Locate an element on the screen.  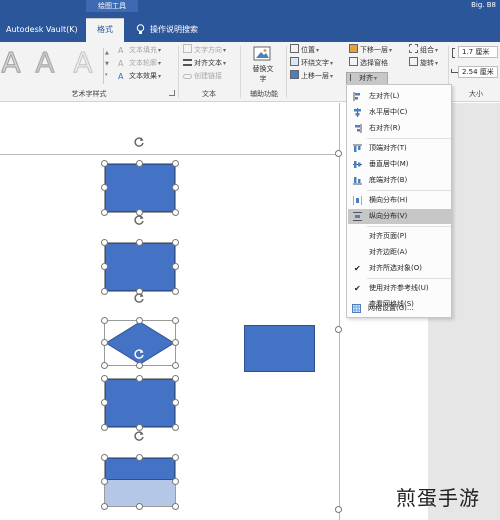
ribbon-separator is located at coordinates (240, 72).